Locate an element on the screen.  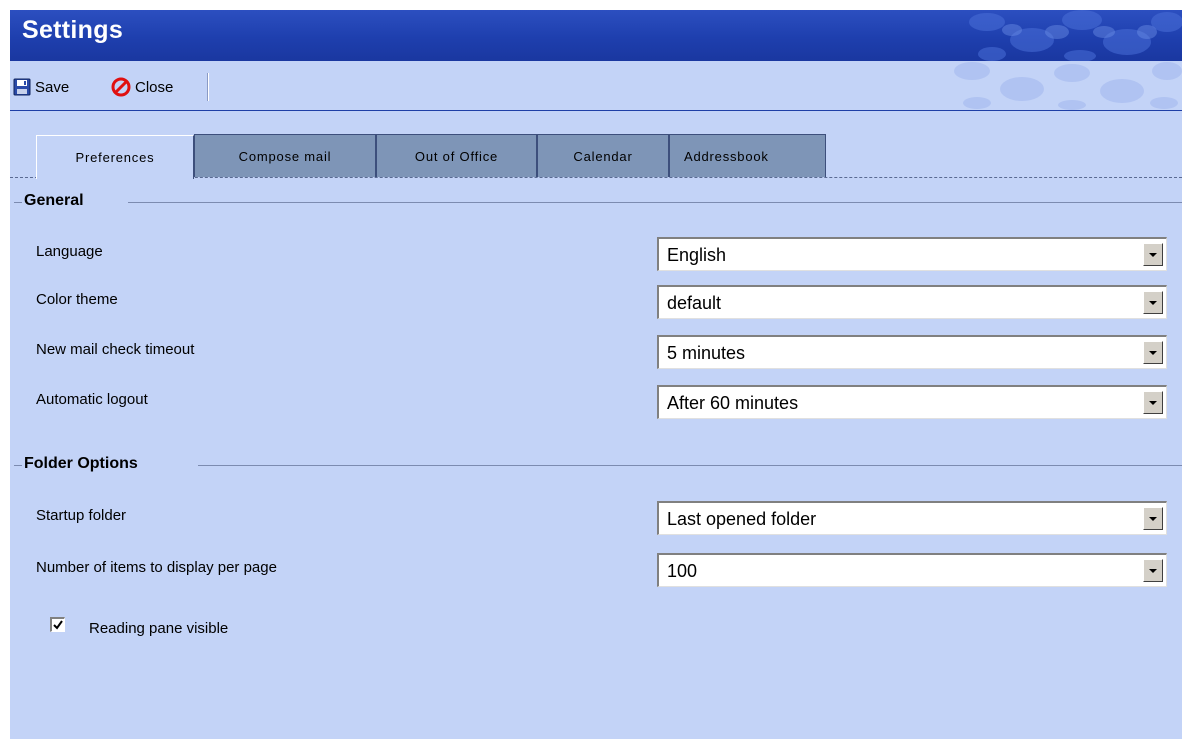
title-bar: Settings is located at coordinates (596, 35).